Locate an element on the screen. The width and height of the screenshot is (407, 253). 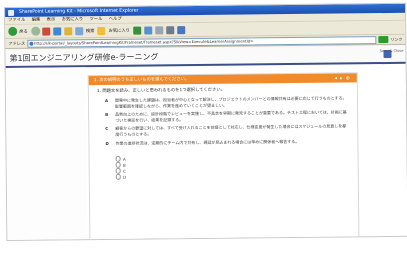
answer-radio-group: A B C D is located at coordinates (236, 166).